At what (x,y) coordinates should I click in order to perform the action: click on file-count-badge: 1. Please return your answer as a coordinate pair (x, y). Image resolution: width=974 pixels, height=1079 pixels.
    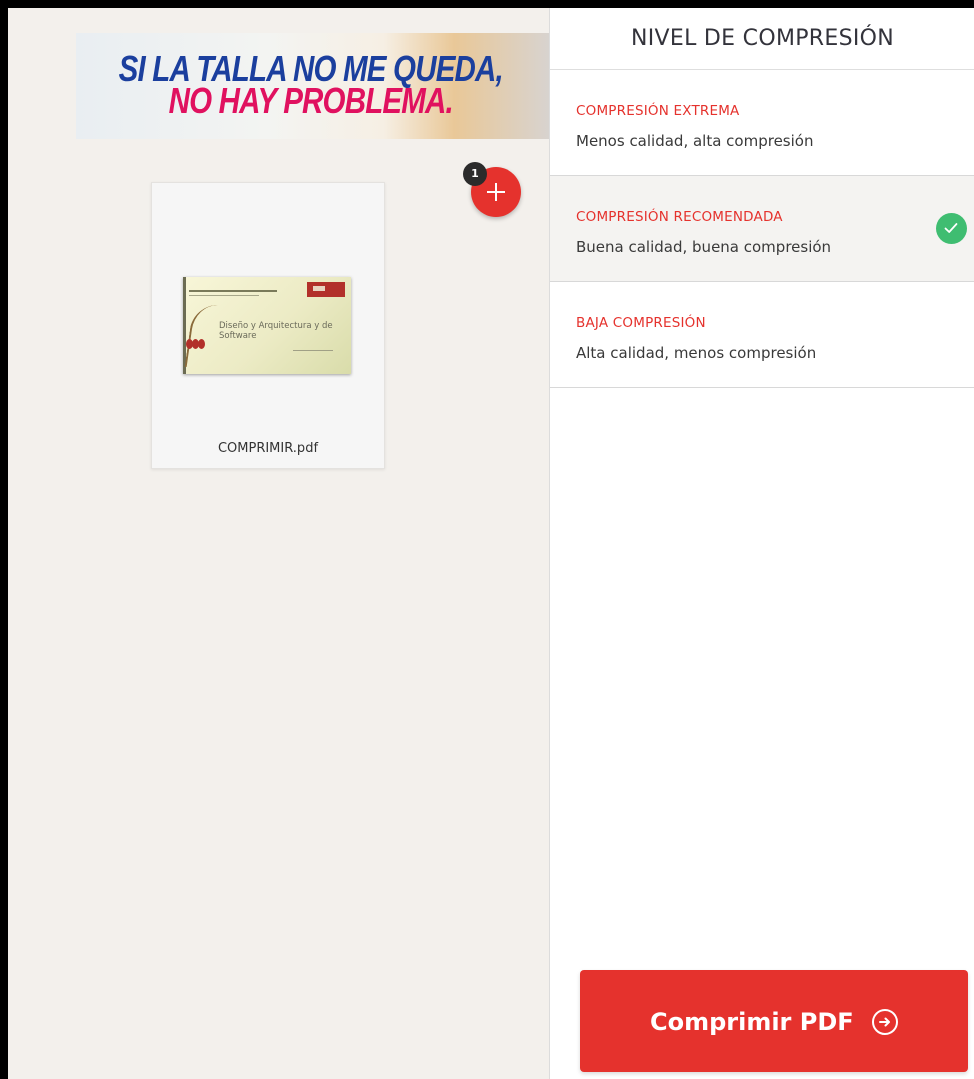
    Looking at the image, I should click on (475, 174).